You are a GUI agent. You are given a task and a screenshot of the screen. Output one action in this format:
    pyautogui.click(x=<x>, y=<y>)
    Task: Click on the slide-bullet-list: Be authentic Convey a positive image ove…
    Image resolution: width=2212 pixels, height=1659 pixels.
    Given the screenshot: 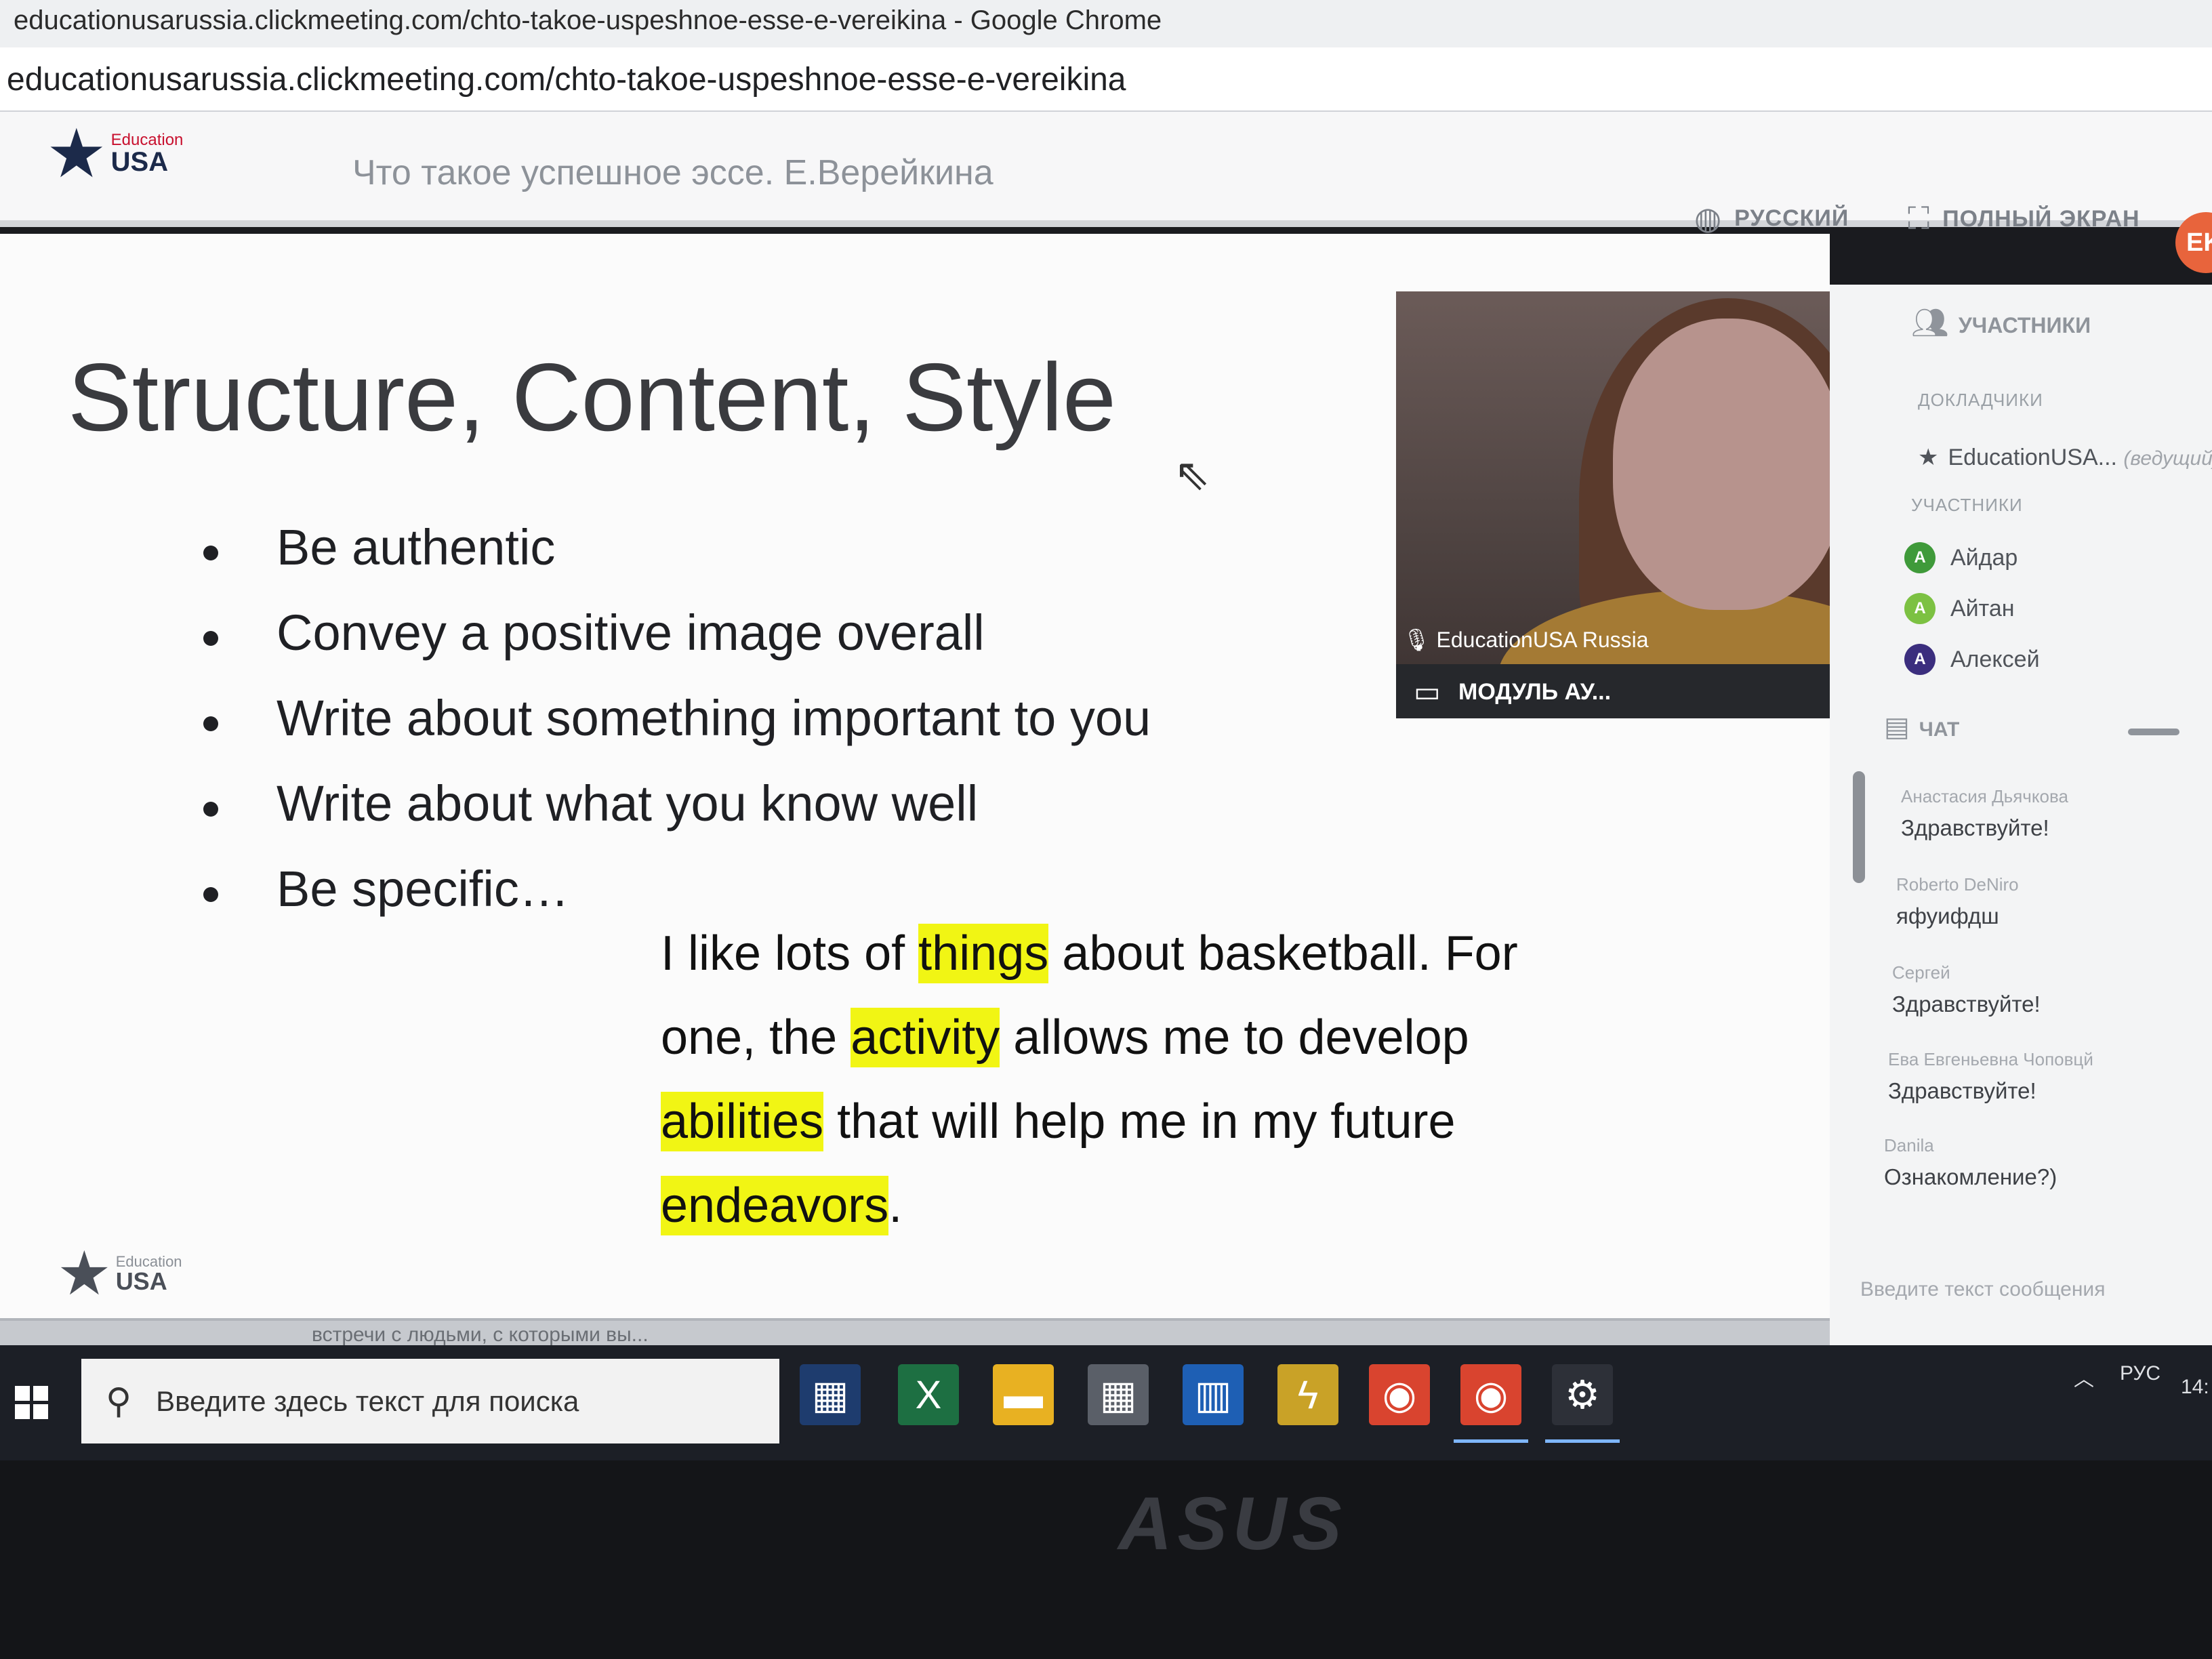 What is the action you would take?
    pyautogui.click(x=677, y=731)
    